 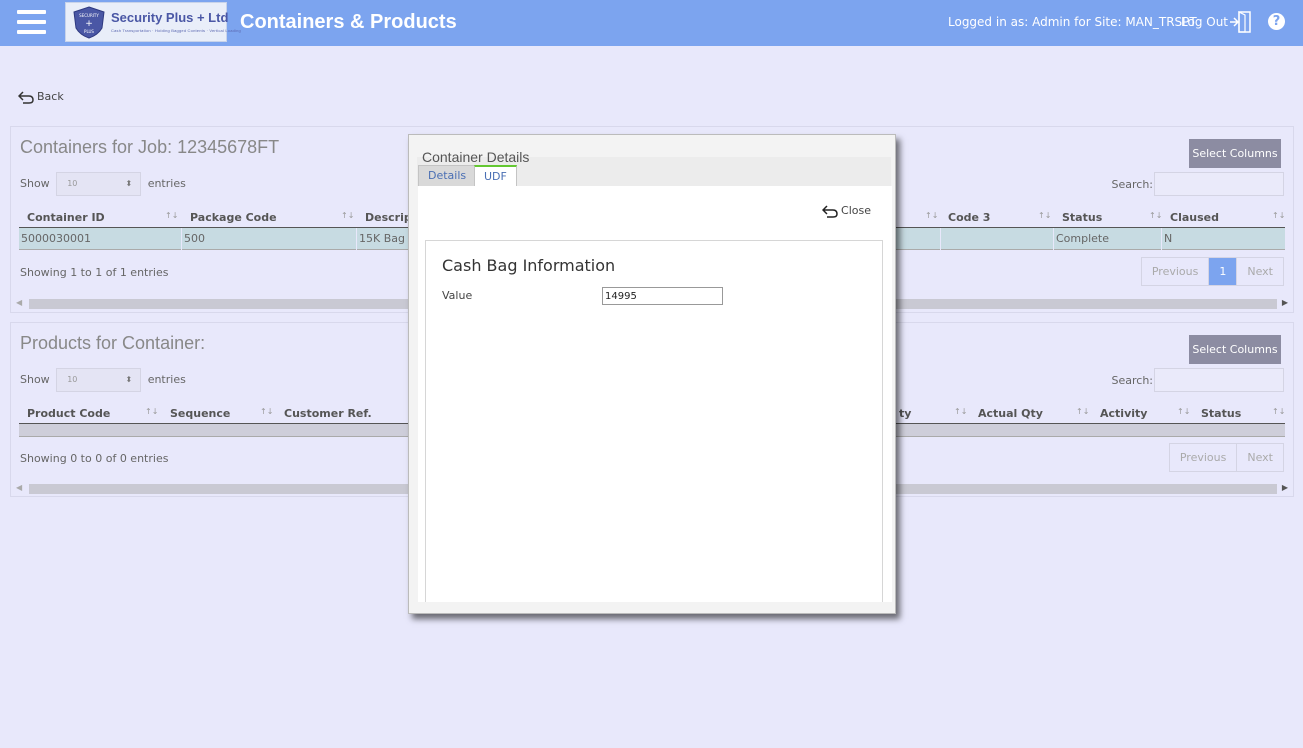 I want to click on col-sequence: Sequence, so click(x=200, y=413).